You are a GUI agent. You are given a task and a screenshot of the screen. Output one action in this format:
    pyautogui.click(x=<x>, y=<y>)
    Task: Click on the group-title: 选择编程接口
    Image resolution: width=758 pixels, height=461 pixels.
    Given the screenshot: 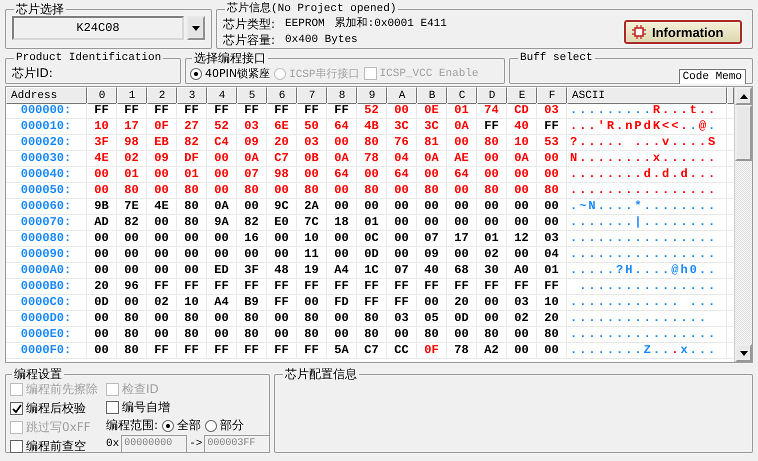 What is the action you would take?
    pyautogui.click(x=230, y=58)
    